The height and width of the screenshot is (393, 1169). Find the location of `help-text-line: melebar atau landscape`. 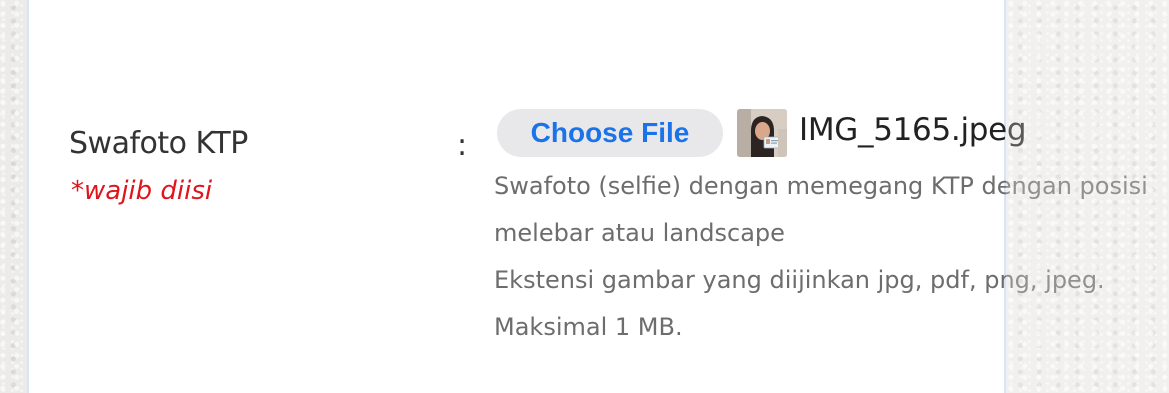

help-text-line: melebar atau landscape is located at coordinates (639, 233).